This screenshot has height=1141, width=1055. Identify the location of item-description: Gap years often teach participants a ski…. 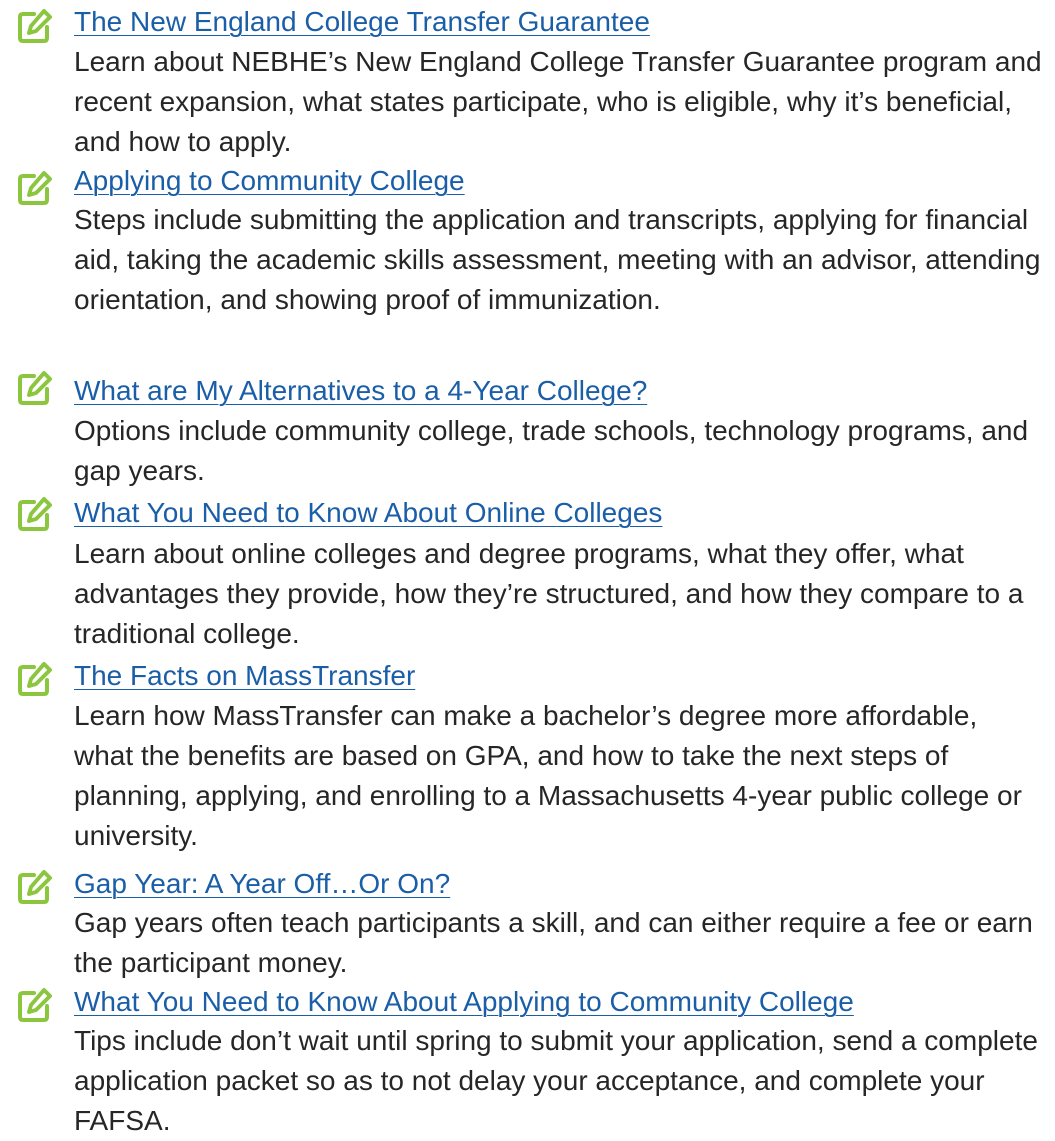
(553, 942).